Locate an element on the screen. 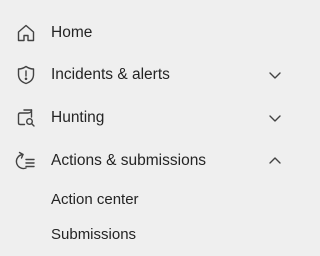 Image resolution: width=320 pixels, height=256 pixels. chevron-up-icon is located at coordinates (275, 161).